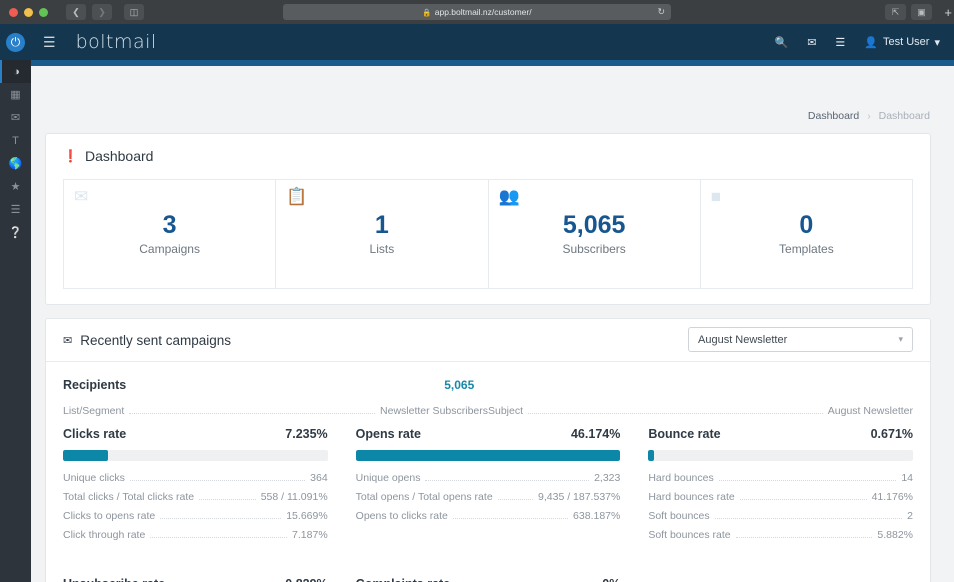 The height and width of the screenshot is (582, 954). Describe the element at coordinates (858, 42) in the screenshot. I see `navbar-actions: 🔍 ✉ ☰ 👤 Test User ▾` at that location.